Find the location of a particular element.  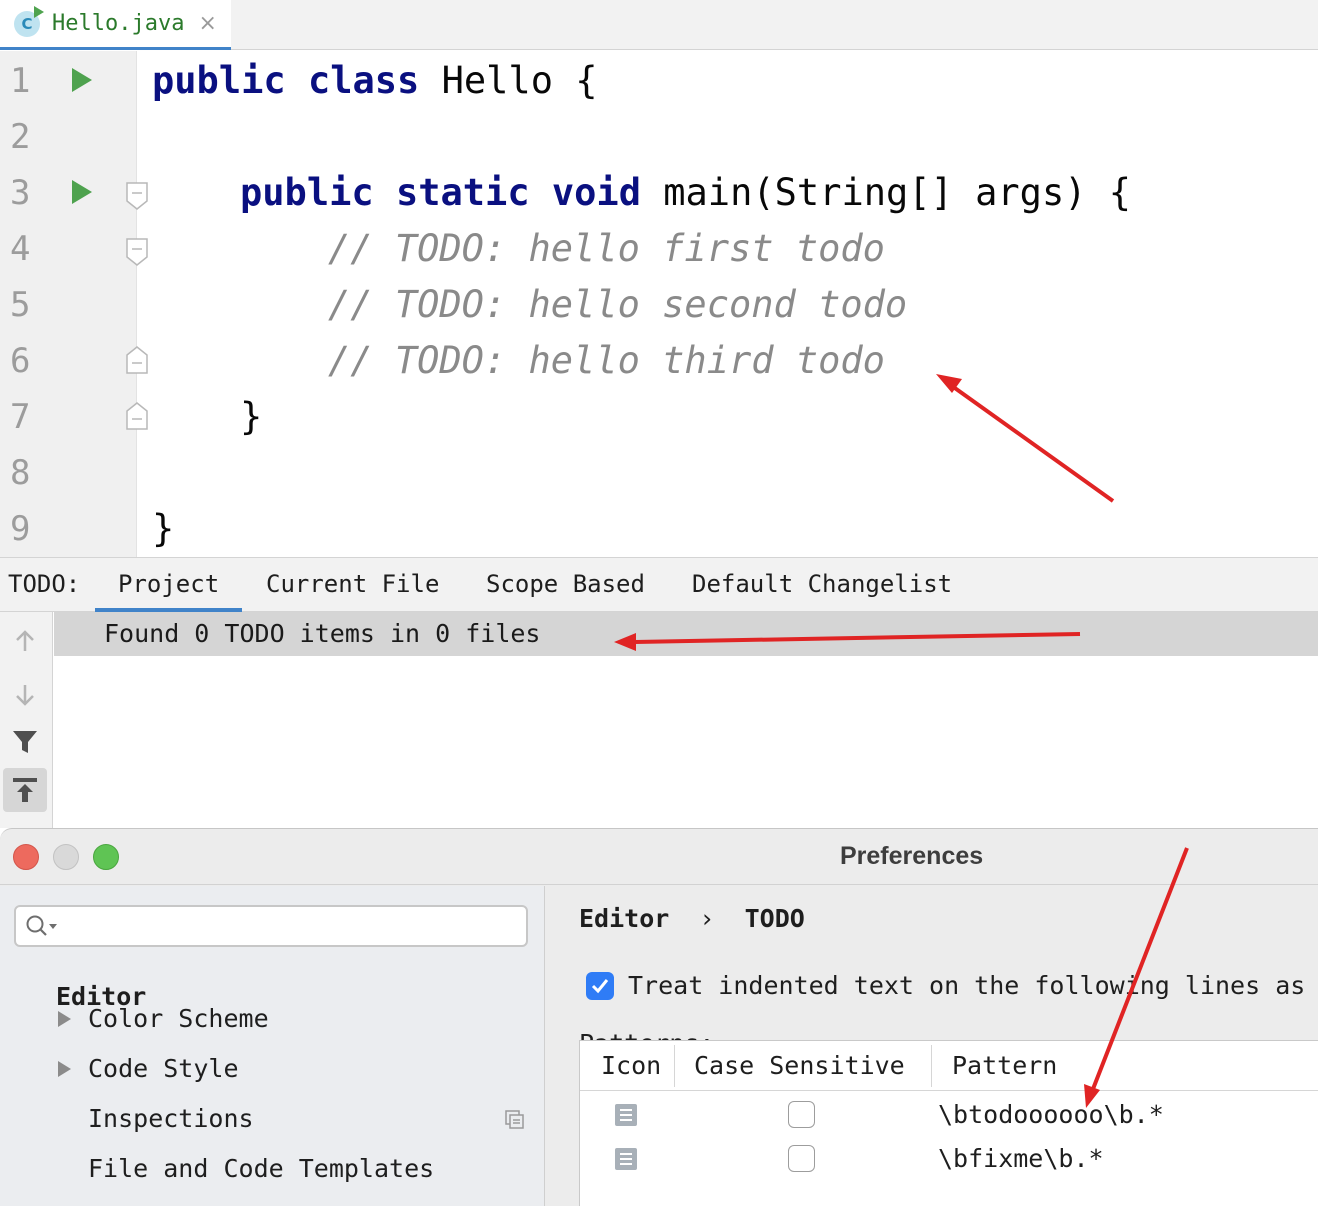

tree-item-color-scheme: Color Scheme is located at coordinates (178, 1019).